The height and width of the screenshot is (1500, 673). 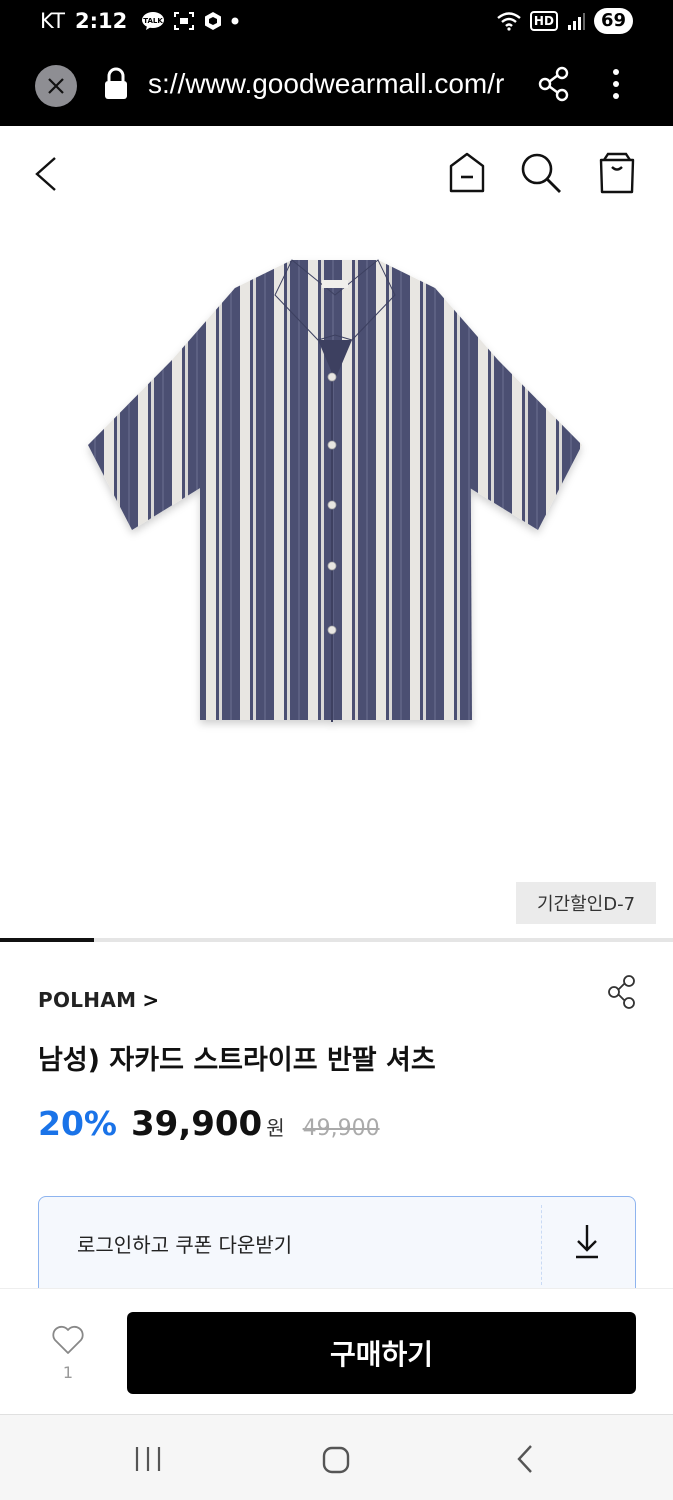 I want to click on original-price: 49,900, so click(x=341, y=1128).